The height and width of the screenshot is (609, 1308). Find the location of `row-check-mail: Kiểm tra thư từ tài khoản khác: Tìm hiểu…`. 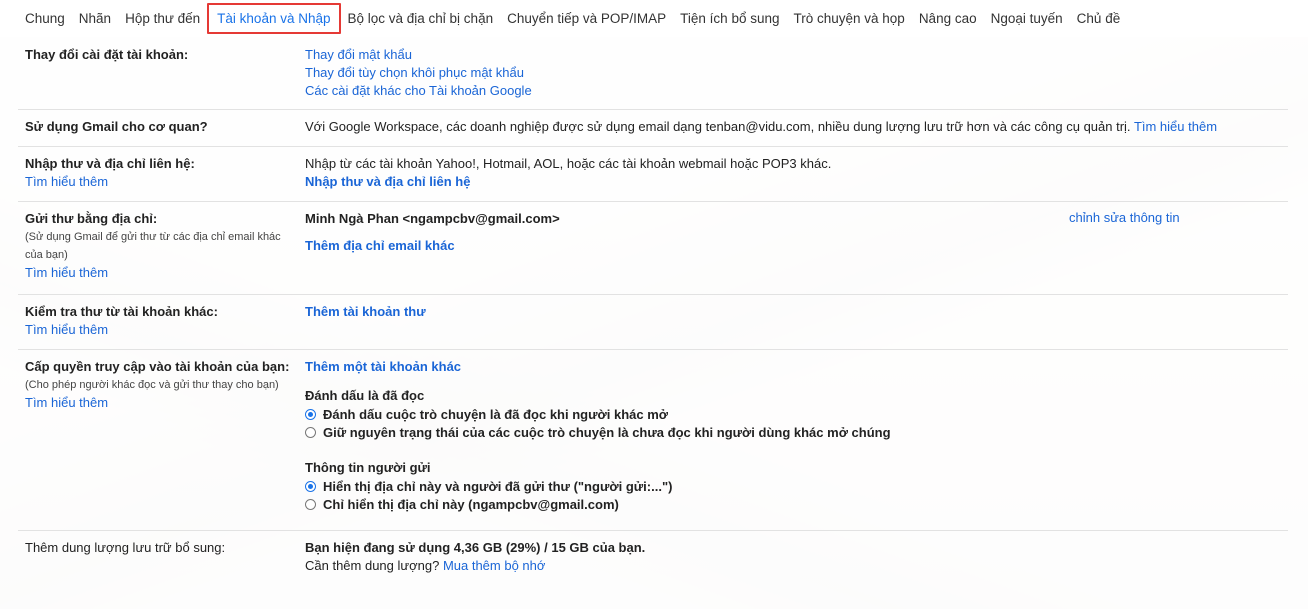

row-check-mail: Kiểm tra thư từ tài khoản khác: Tìm hiểu… is located at coordinates (653, 322).